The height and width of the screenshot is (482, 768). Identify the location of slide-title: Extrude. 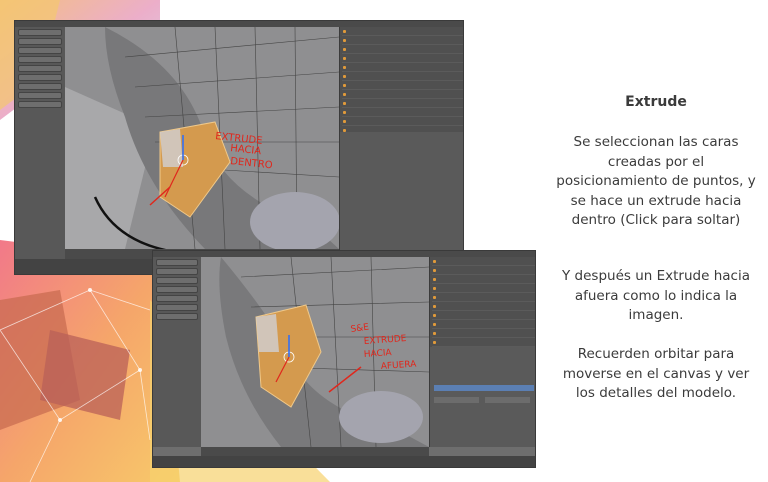
(656, 102).